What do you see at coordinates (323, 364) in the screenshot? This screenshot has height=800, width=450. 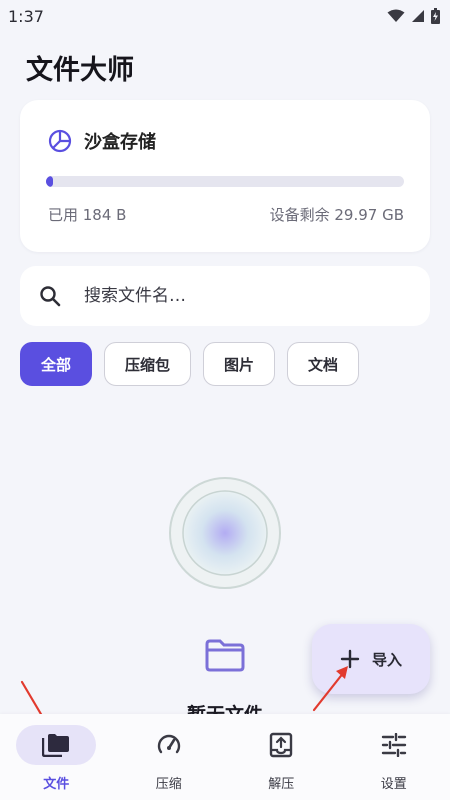 I see `filter-chip-documents: 文档` at bounding box center [323, 364].